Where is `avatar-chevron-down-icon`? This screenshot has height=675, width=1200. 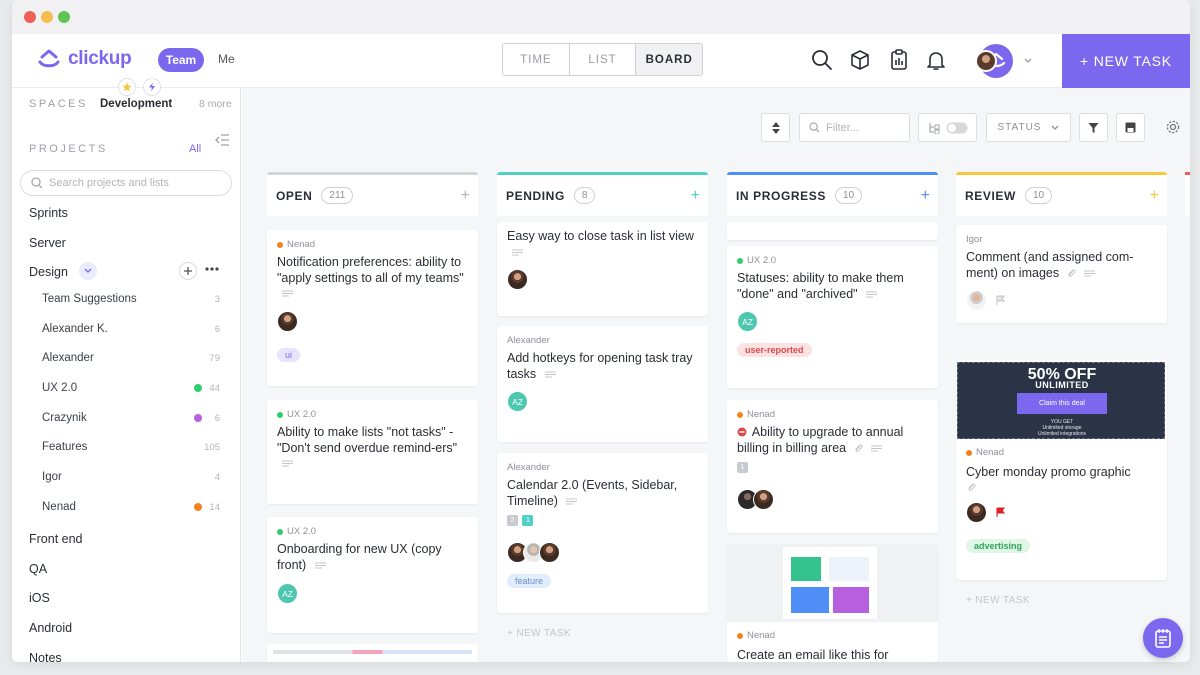
avatar-chevron-down-icon is located at coordinates (1028, 61).